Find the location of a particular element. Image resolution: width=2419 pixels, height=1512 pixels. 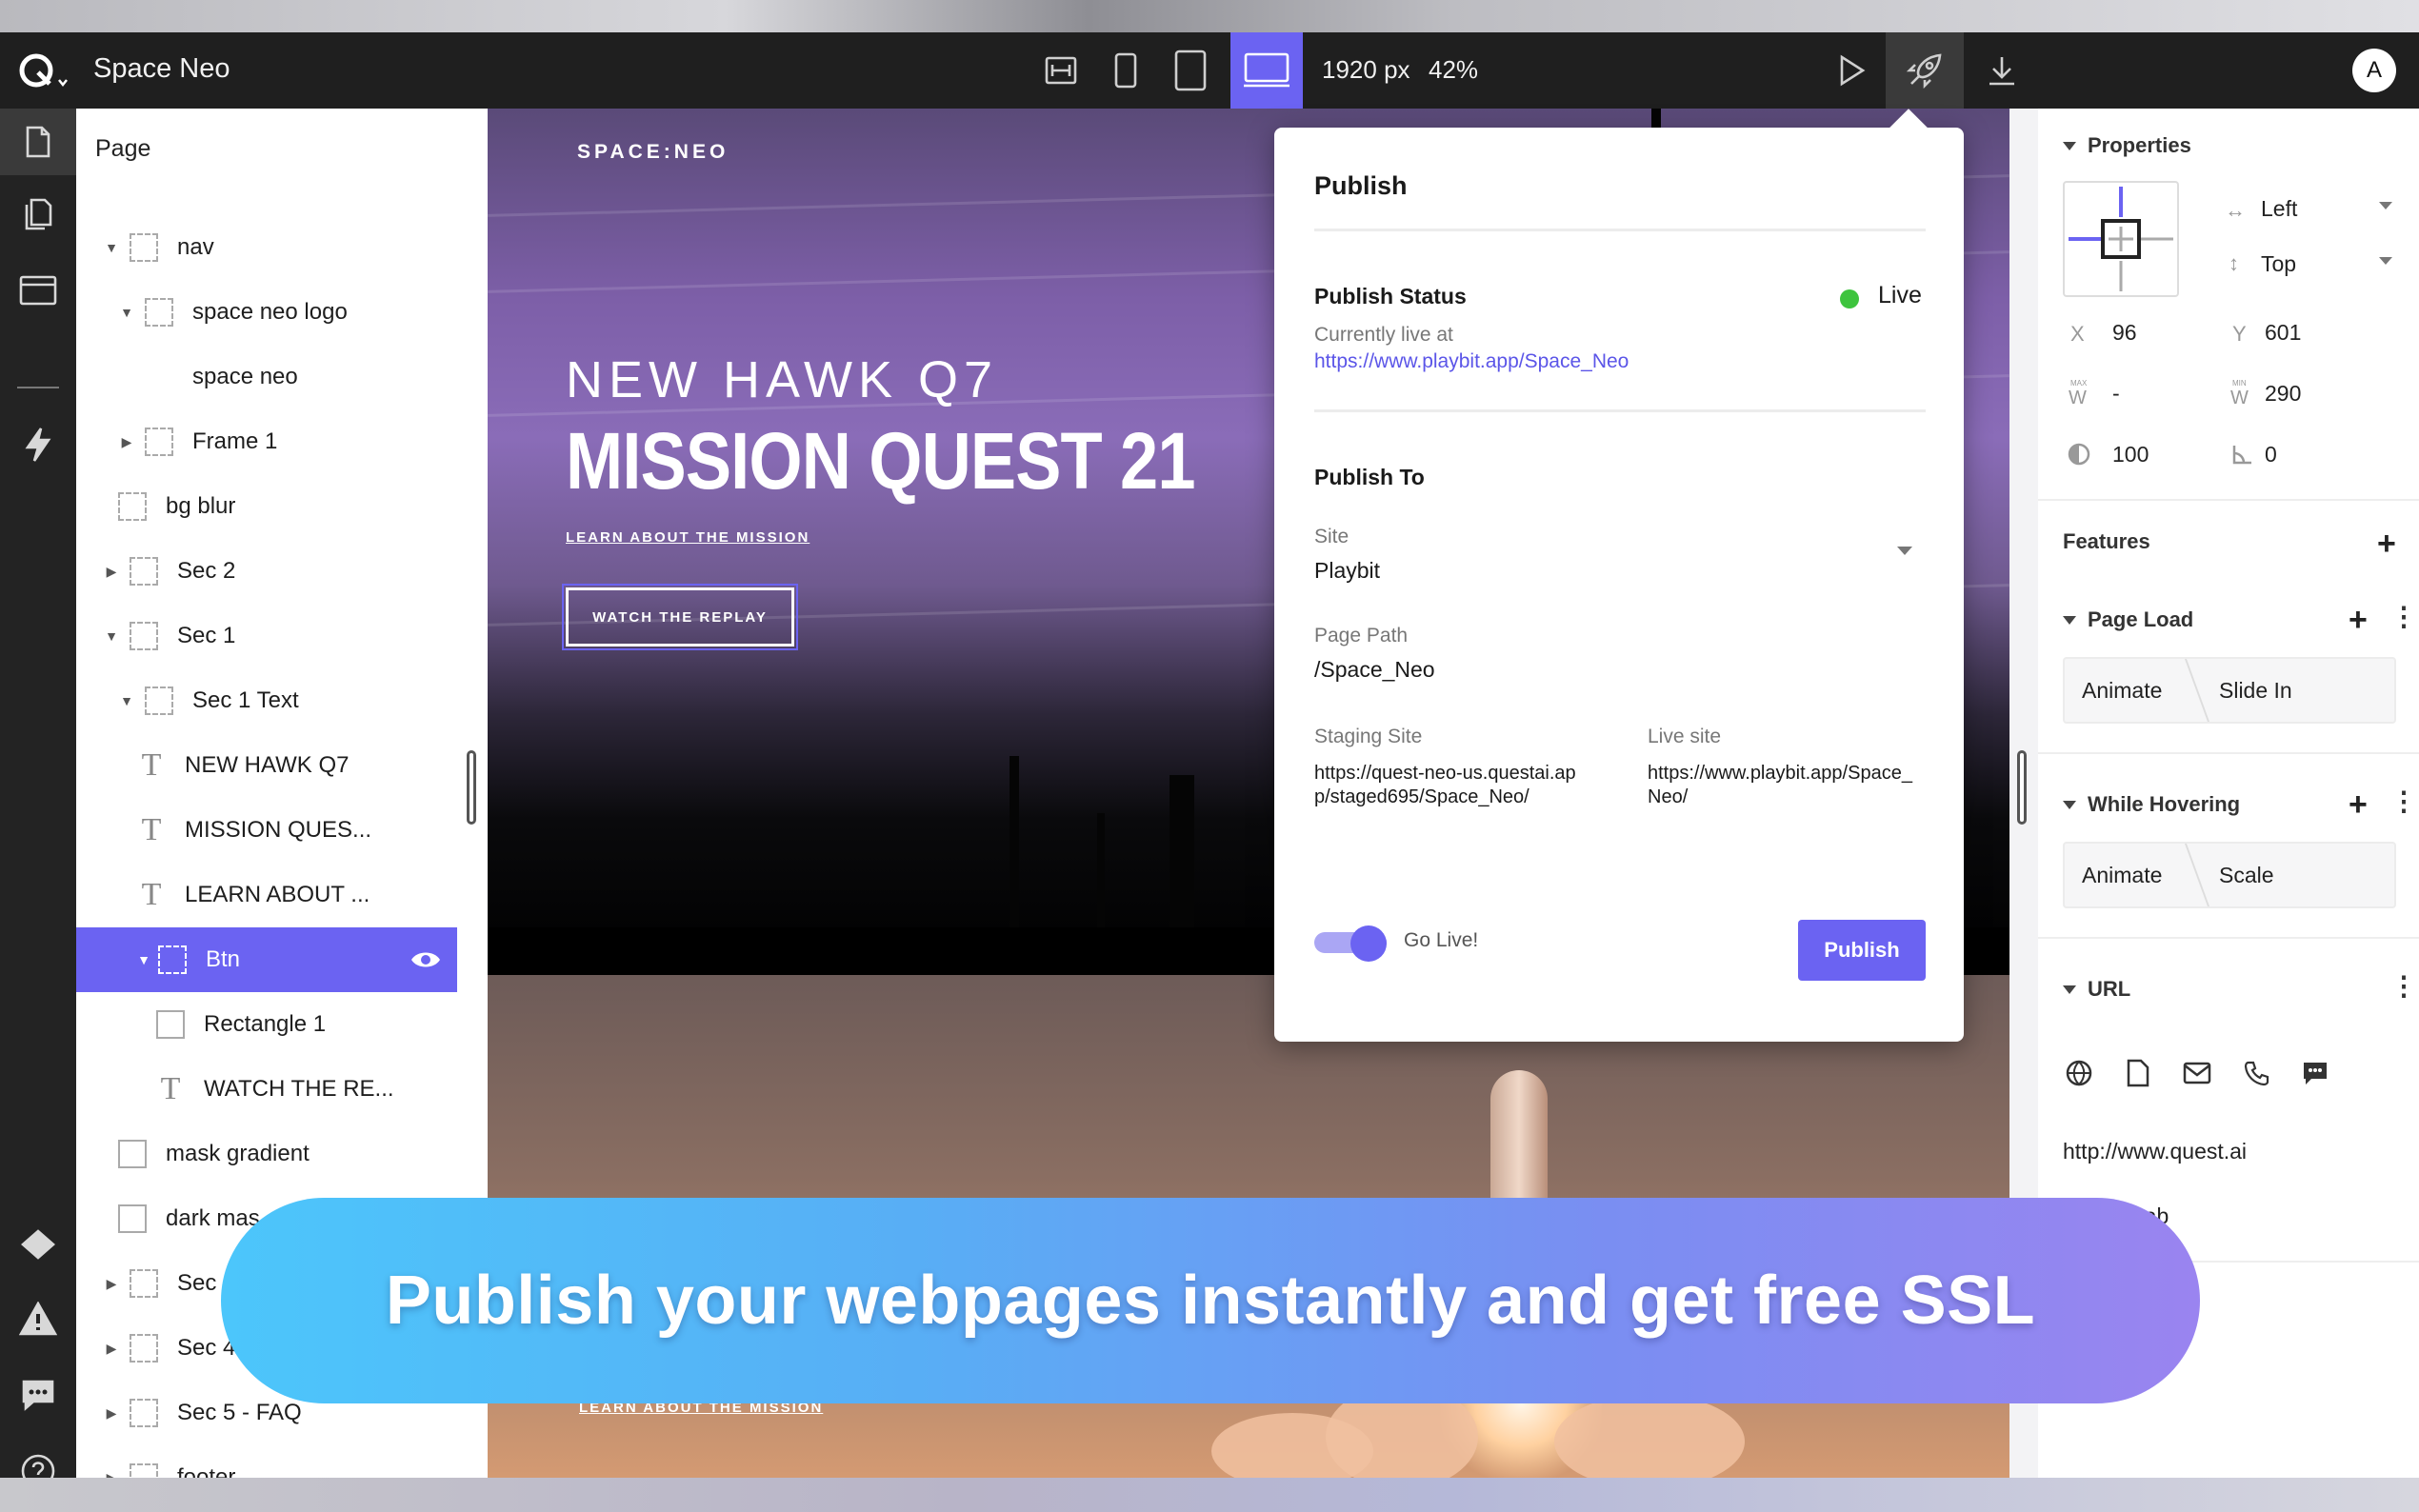

svg-text: MAX is located at coordinates (2079, 383).